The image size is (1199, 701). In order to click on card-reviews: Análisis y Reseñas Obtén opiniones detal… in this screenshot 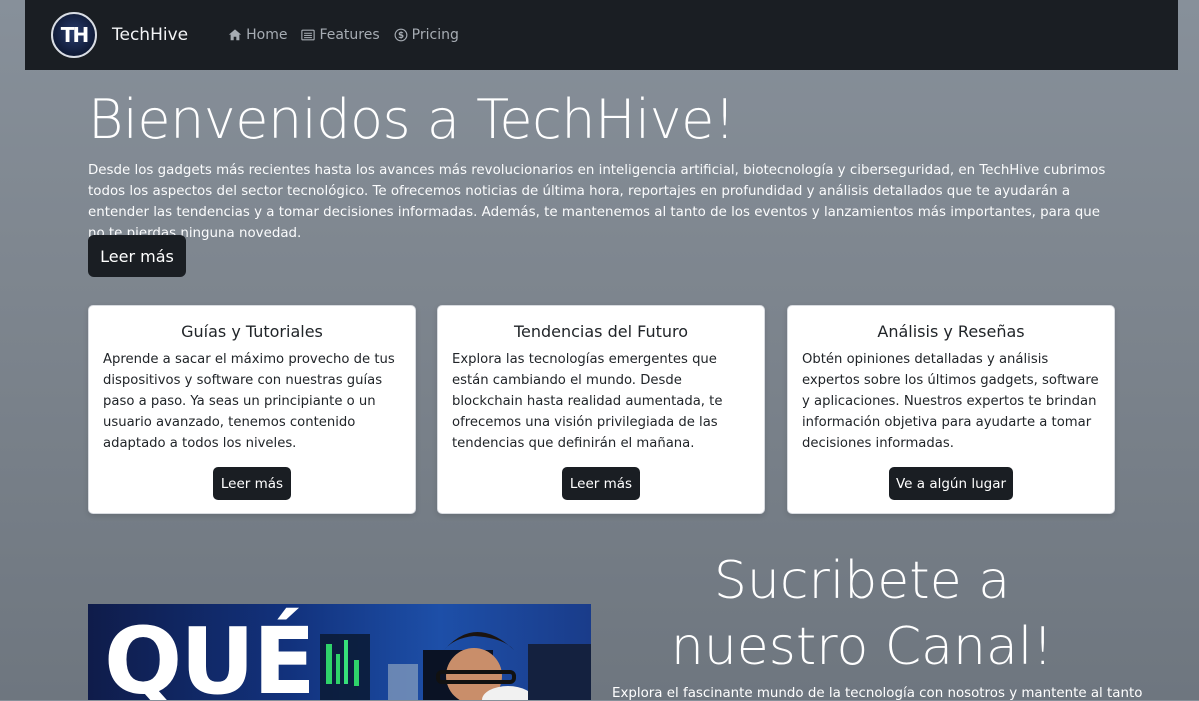, I will do `click(951, 409)`.